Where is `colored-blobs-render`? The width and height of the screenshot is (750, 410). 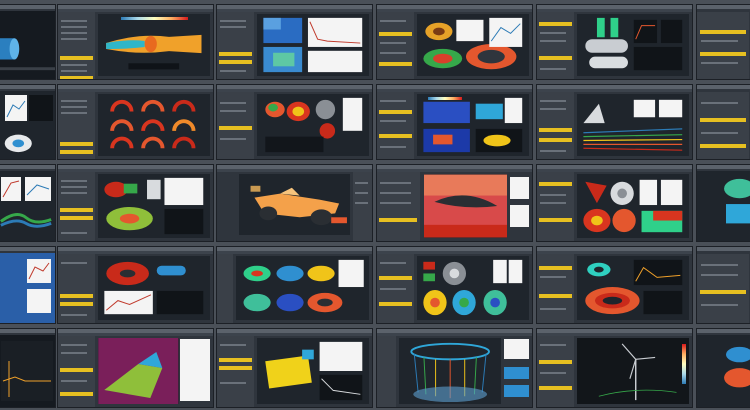
colored-blobs-render is located at coordinates (314, 125).